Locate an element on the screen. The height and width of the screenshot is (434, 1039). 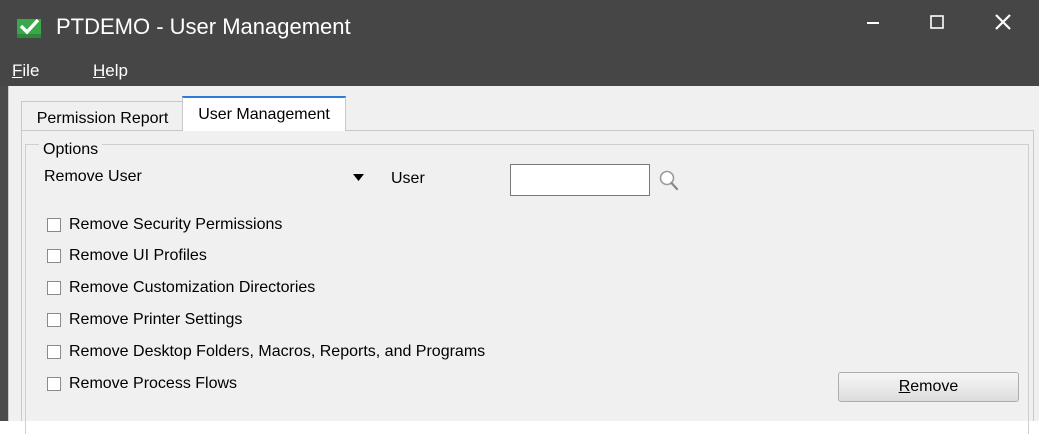
checkbox-label: Remove UI Profiles is located at coordinates (138, 255).